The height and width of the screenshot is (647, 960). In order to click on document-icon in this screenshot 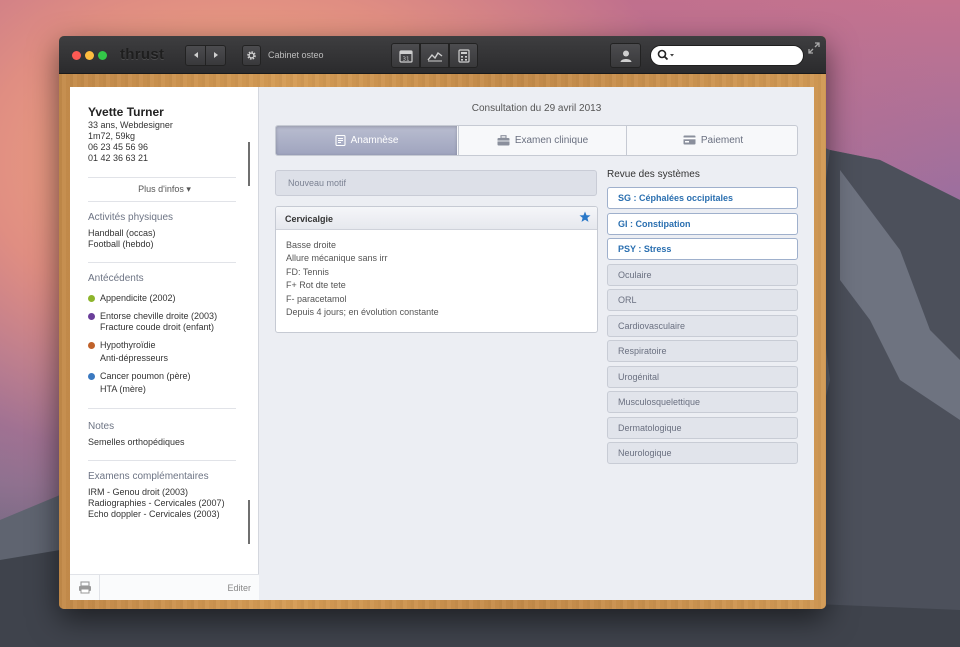, I will do `click(340, 140)`.